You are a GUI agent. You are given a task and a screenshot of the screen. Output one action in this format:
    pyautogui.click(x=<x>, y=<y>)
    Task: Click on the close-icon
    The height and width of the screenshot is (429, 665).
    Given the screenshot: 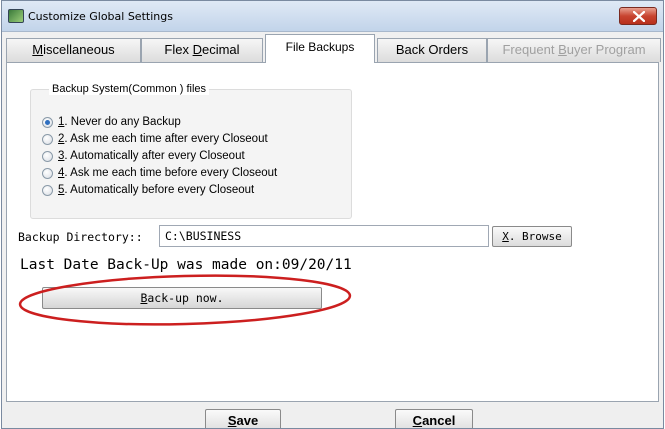 What is the action you would take?
    pyautogui.click(x=639, y=16)
    